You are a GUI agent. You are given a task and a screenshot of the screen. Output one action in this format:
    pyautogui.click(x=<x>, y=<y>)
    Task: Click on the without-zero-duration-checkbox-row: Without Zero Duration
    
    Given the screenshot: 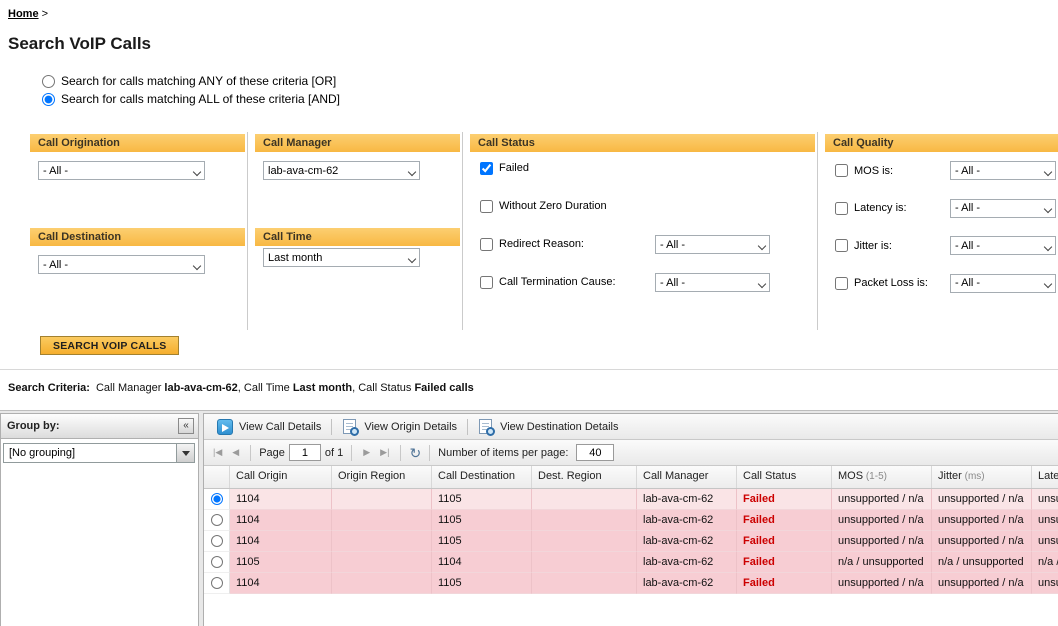 What is the action you would take?
    pyautogui.click(x=543, y=206)
    